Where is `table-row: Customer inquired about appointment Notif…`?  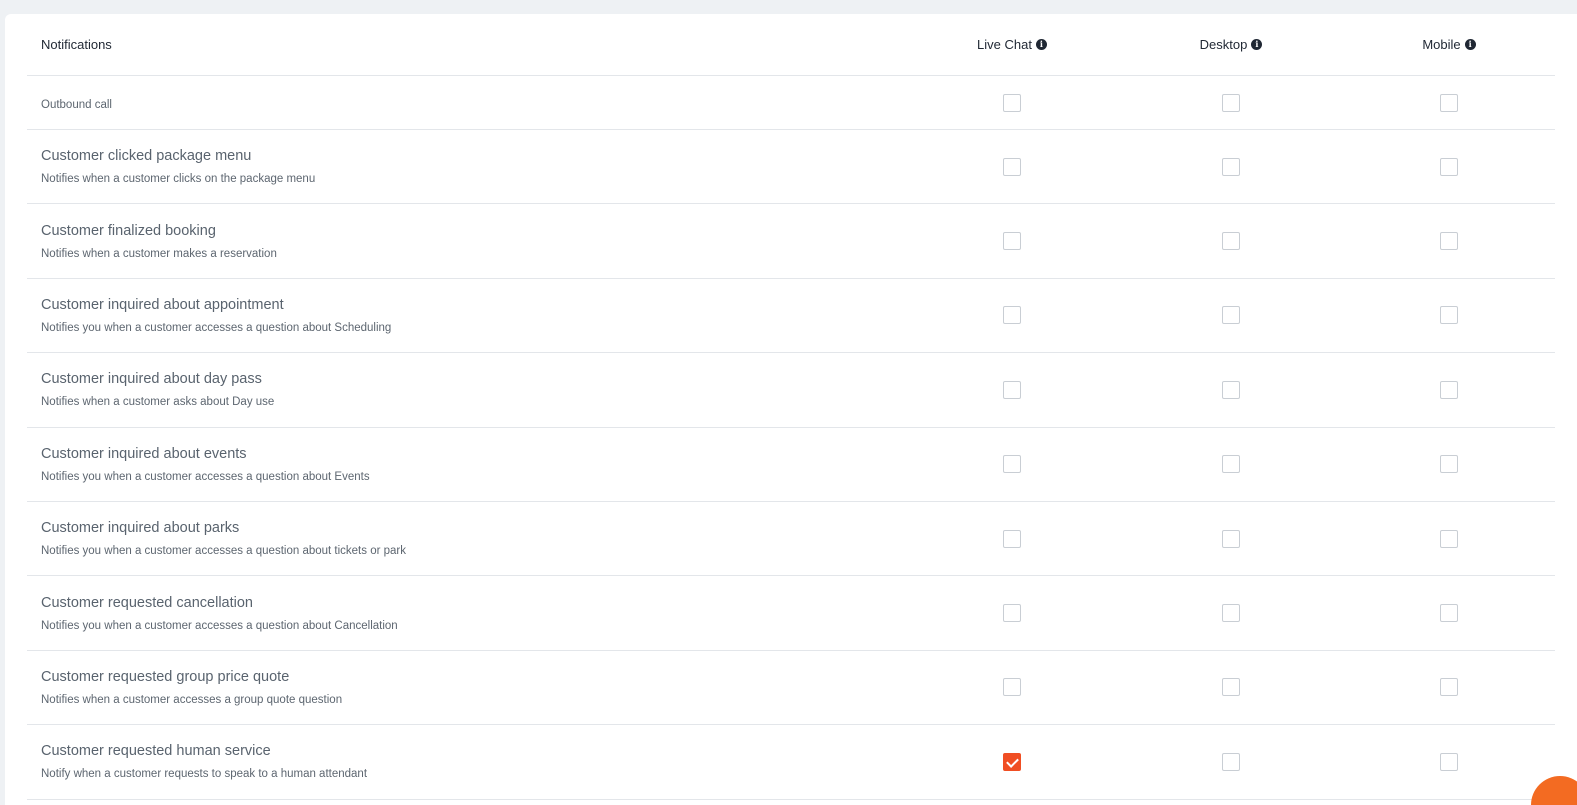 table-row: Customer inquired about appointment Notif… is located at coordinates (791, 316).